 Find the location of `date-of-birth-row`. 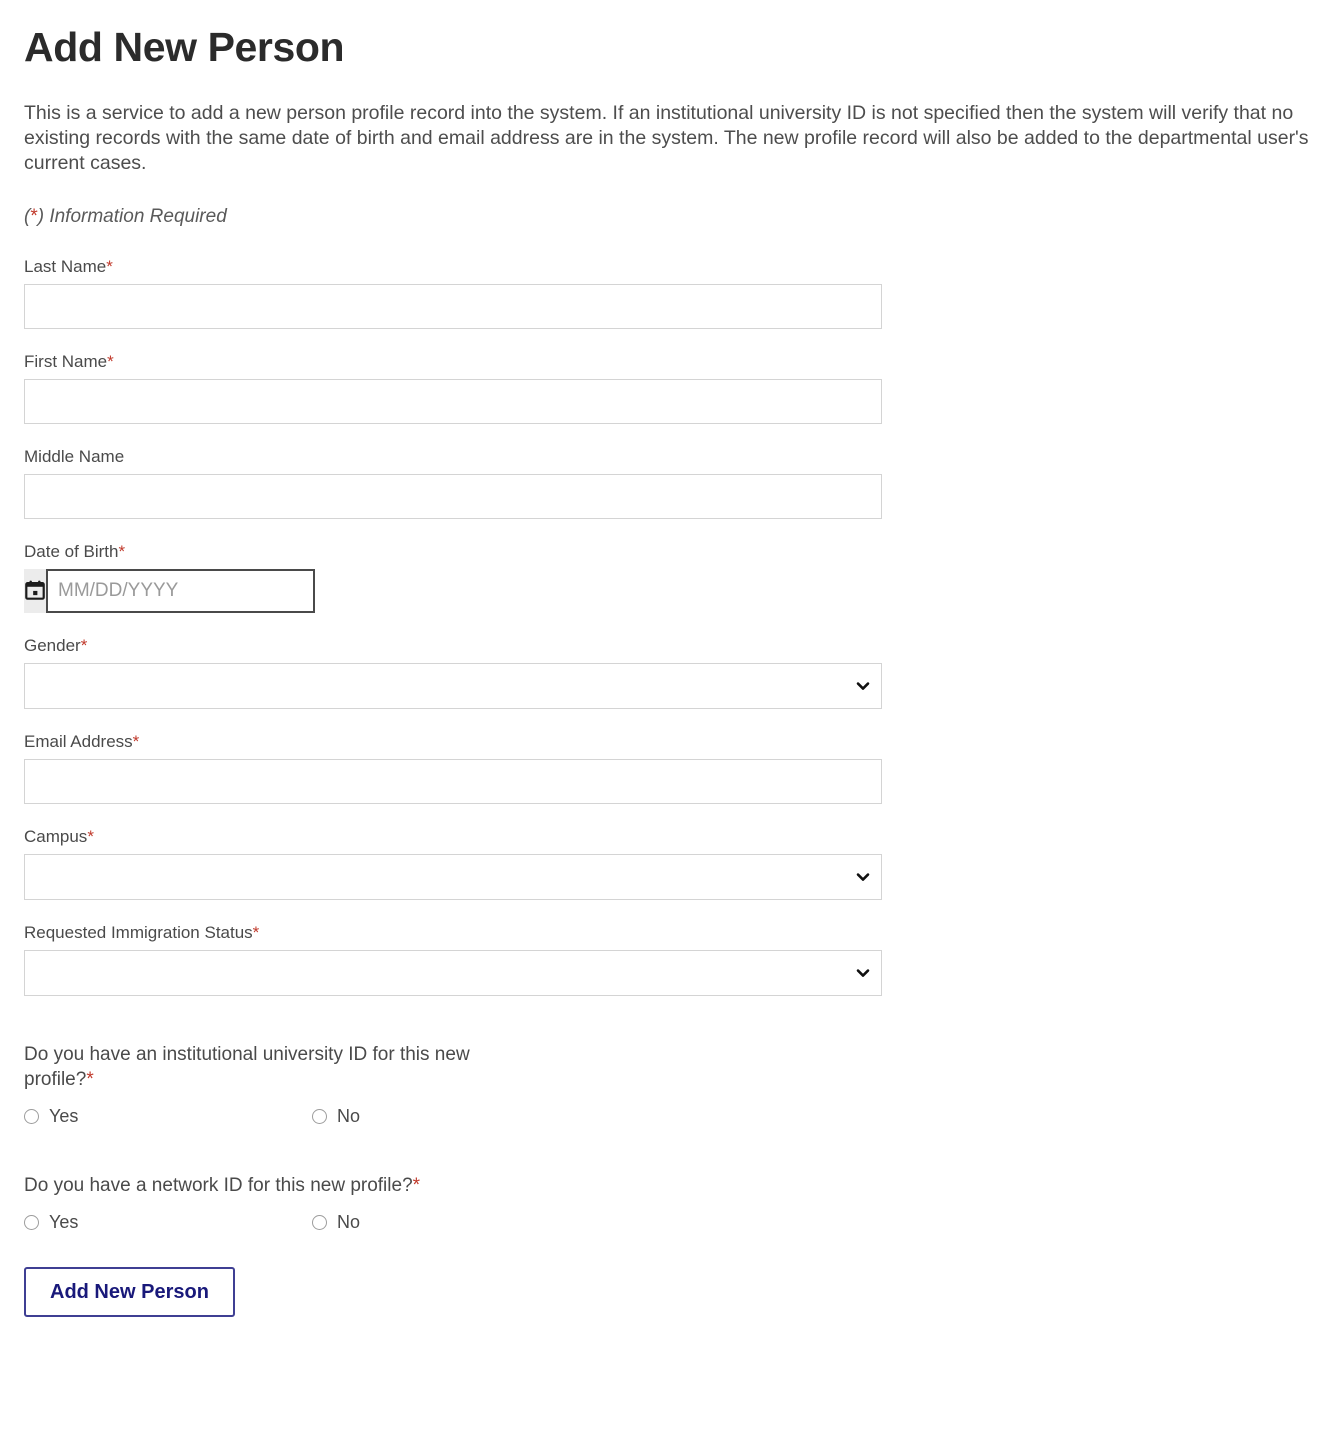

date-of-birth-row is located at coordinates (169, 591).